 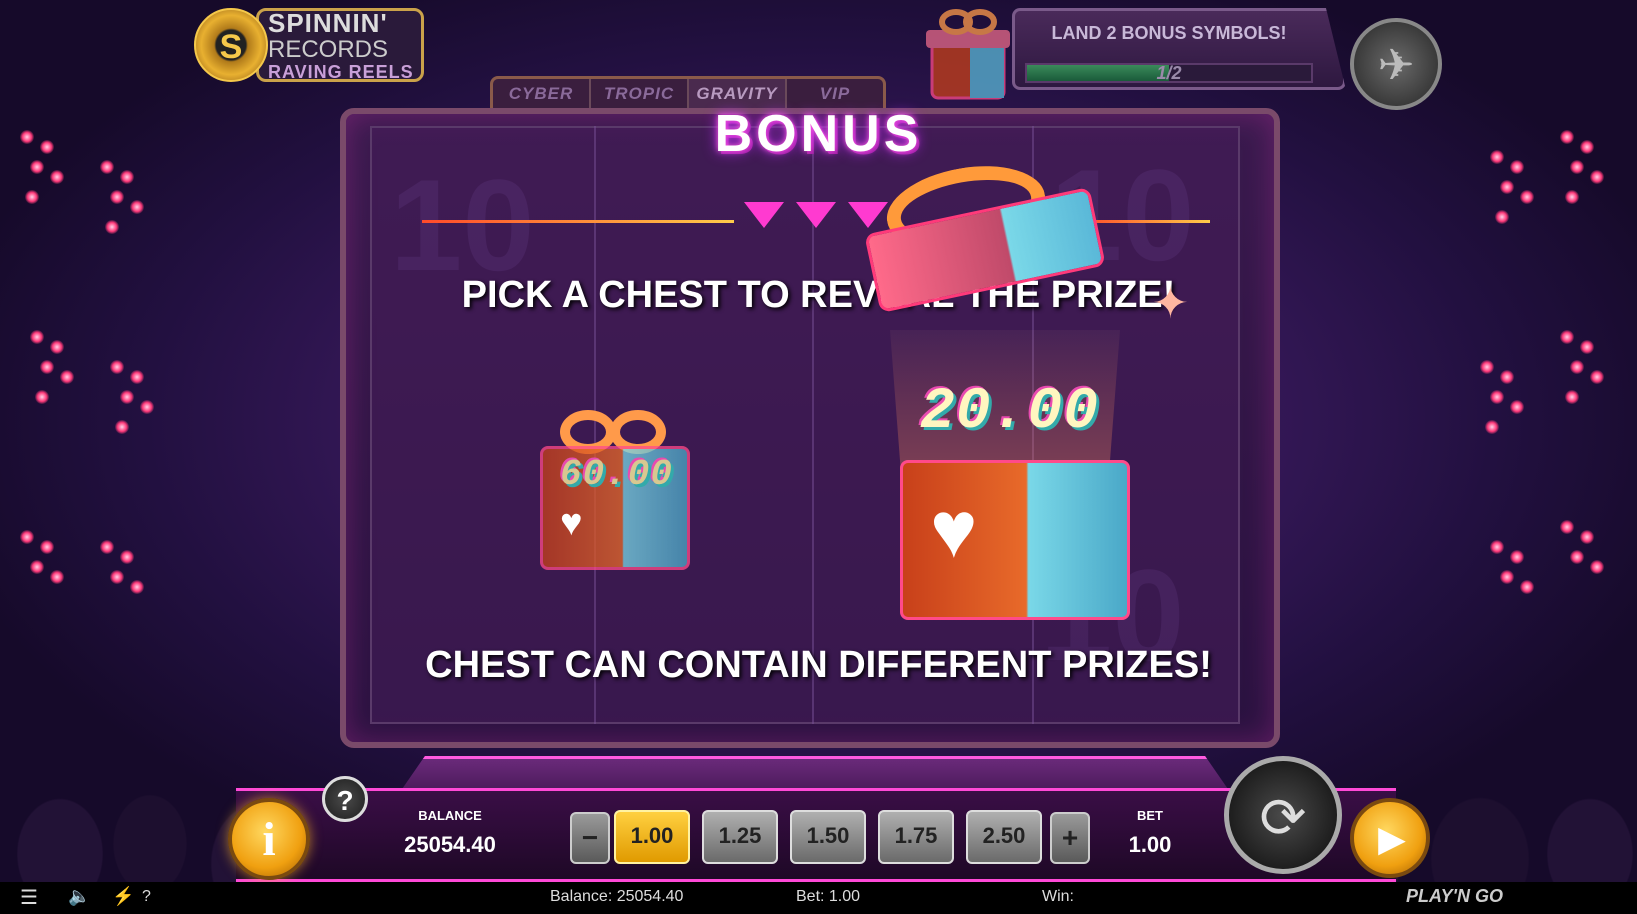 I want to click on bet-option: 1.00, so click(x=652, y=837).